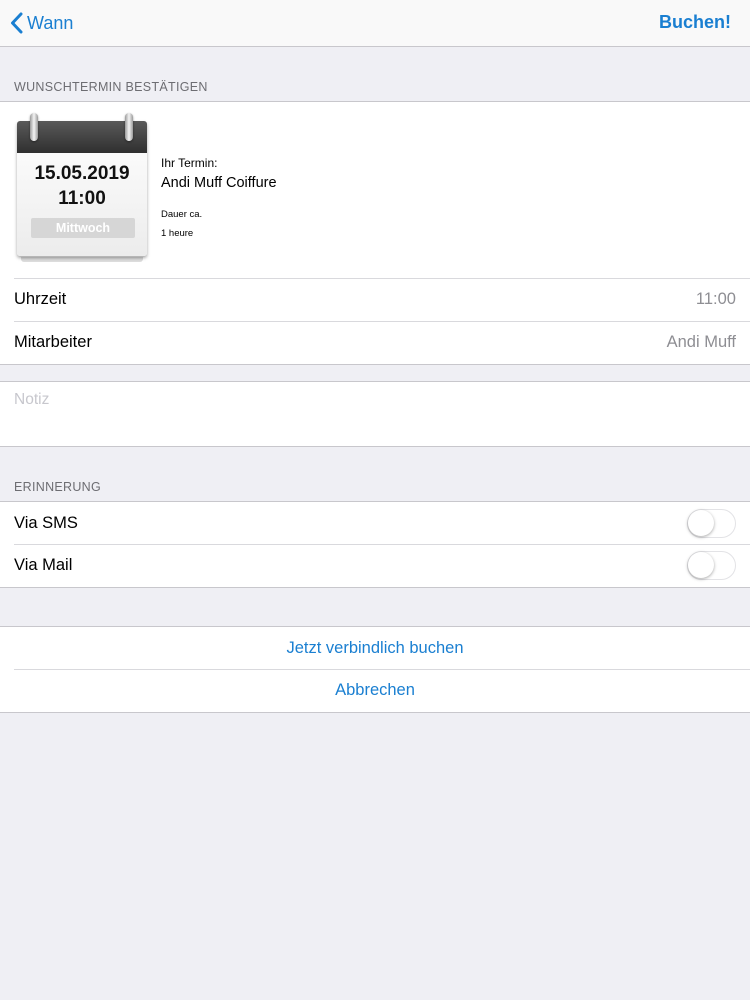 This screenshot has width=750, height=1000. I want to click on sms-reminder-label: Via SMS, so click(46, 522).